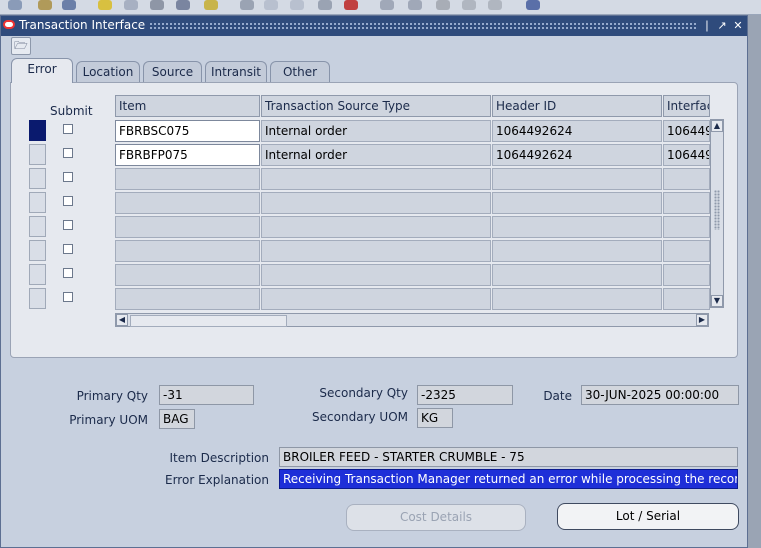 This screenshot has width=761, height=548. What do you see at coordinates (15, 5) in the screenshot?
I see `new-icon` at bounding box center [15, 5].